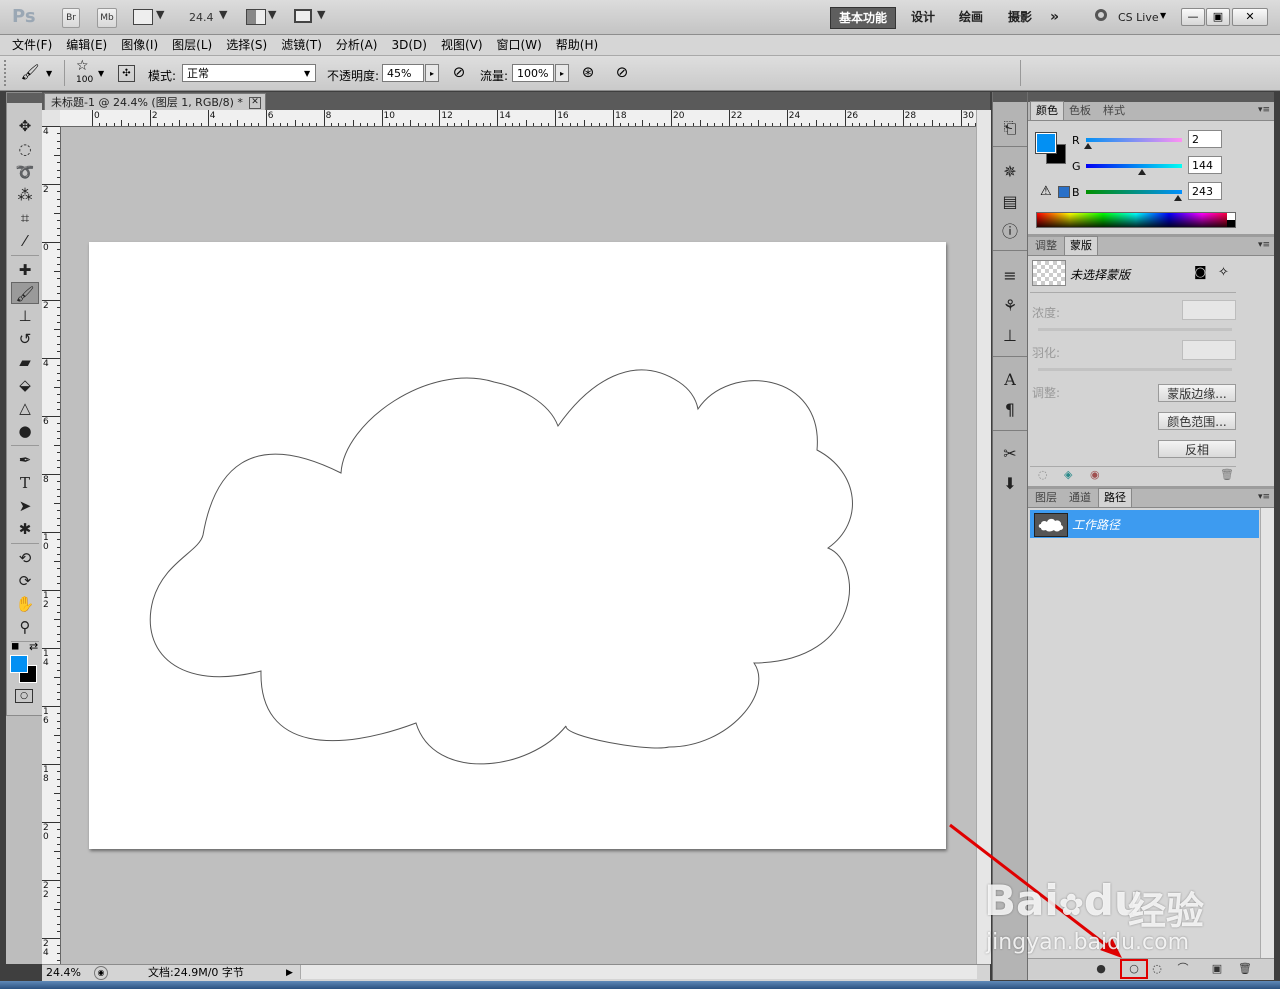 This screenshot has height=989, width=1280. Describe the element at coordinates (1157, 969) in the screenshot. I see `load-path-as-selection-icon: ◌` at that location.